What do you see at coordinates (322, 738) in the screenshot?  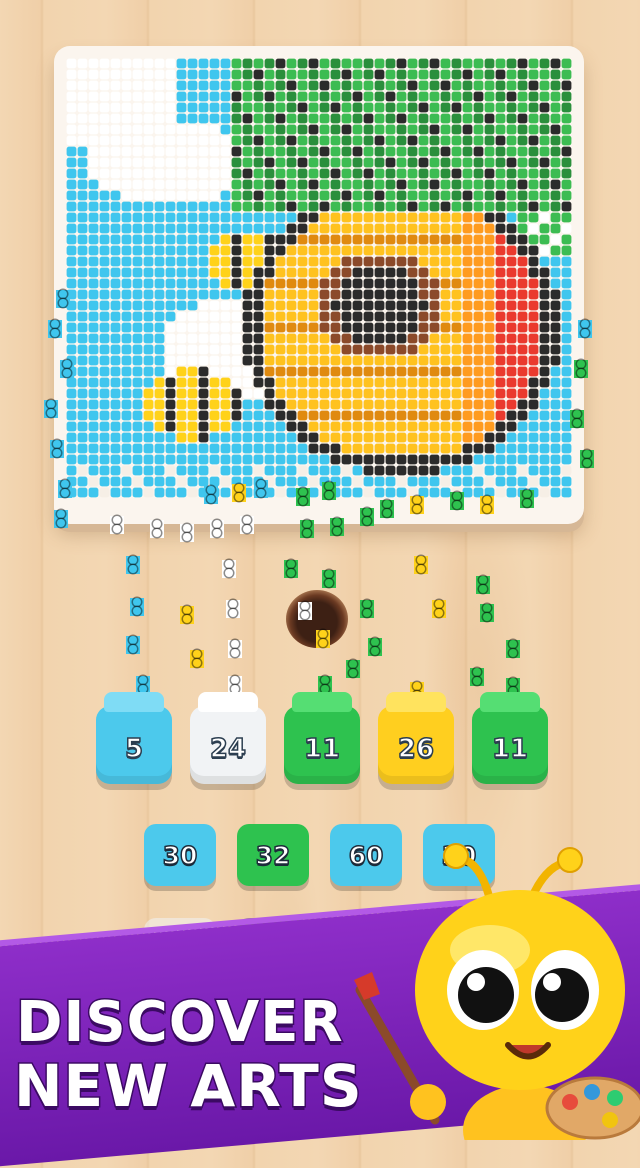 I see `ant-jar-3: 11` at bounding box center [322, 738].